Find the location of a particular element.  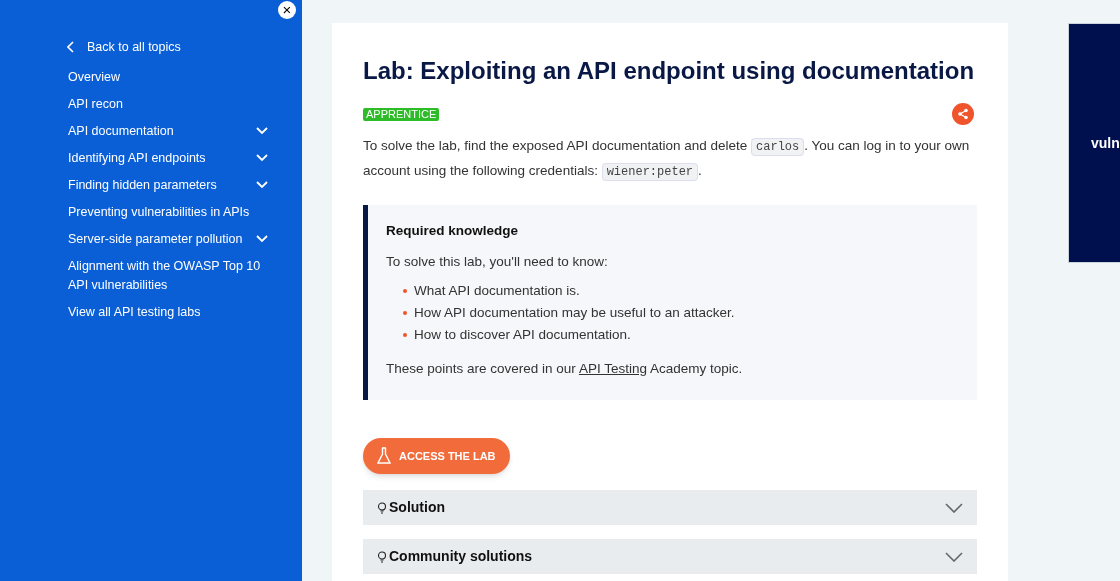

flask-icon is located at coordinates (384, 456).